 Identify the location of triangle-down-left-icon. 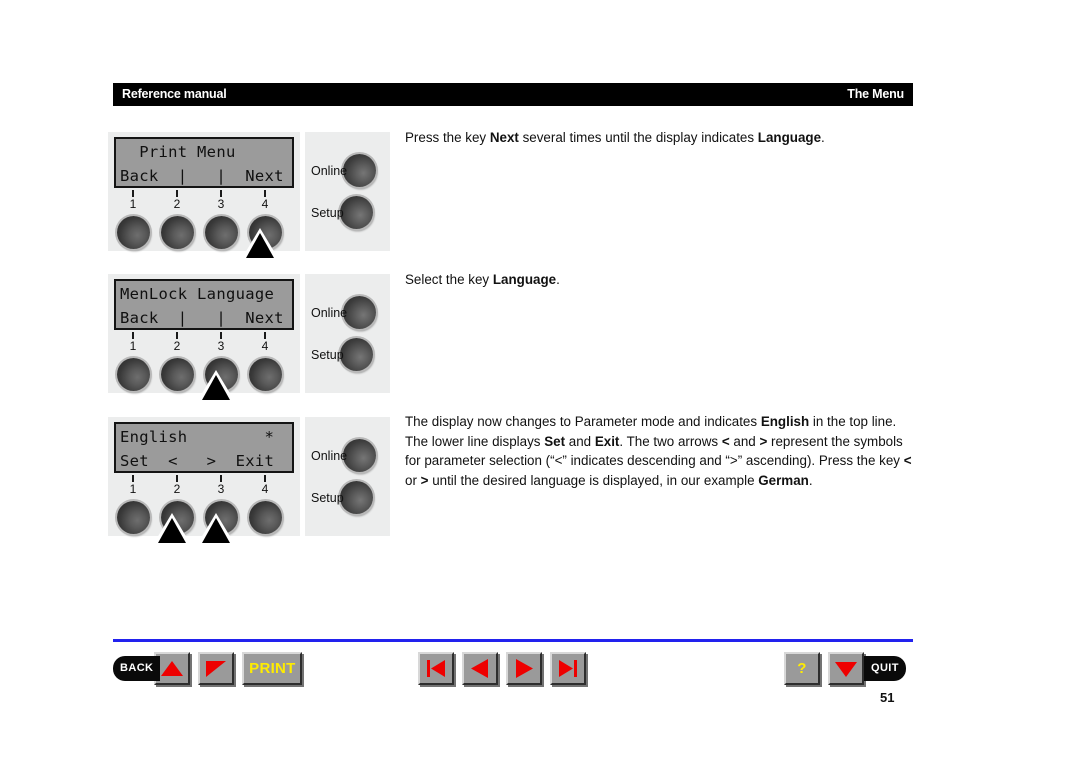
(216, 669).